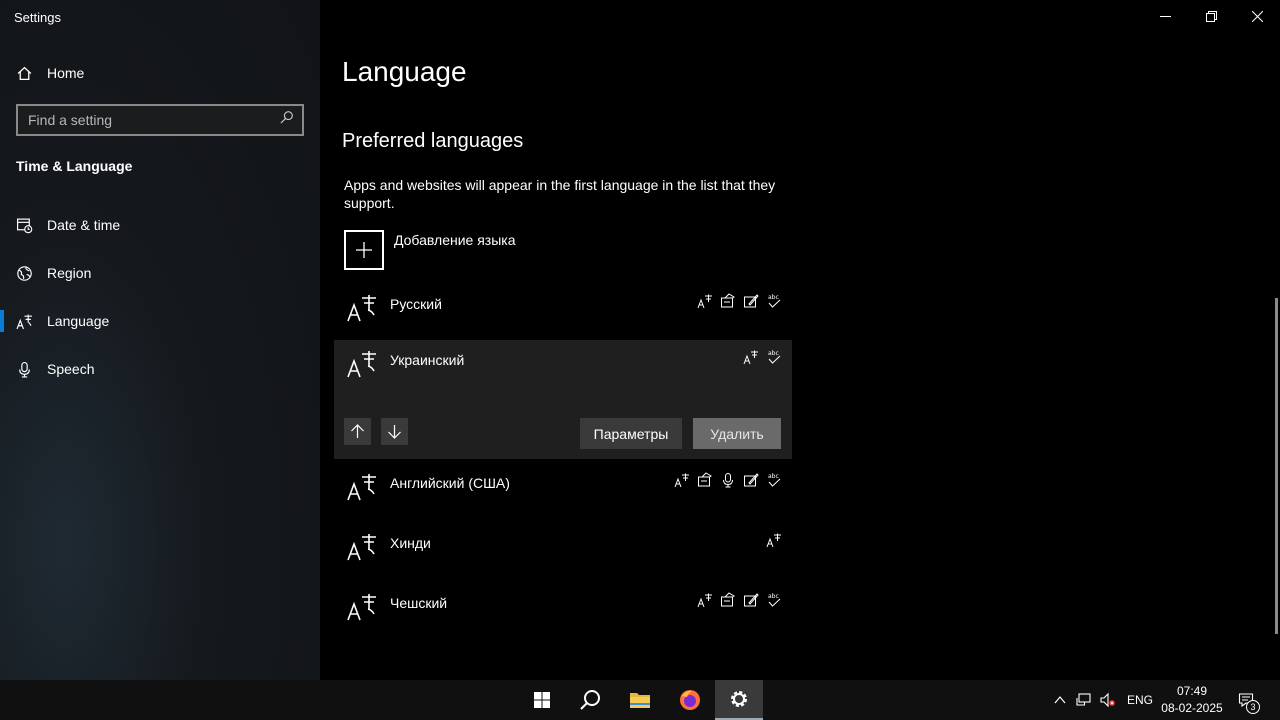  Describe the element at coordinates (404, 71) in the screenshot. I see `page-title: Language` at that location.